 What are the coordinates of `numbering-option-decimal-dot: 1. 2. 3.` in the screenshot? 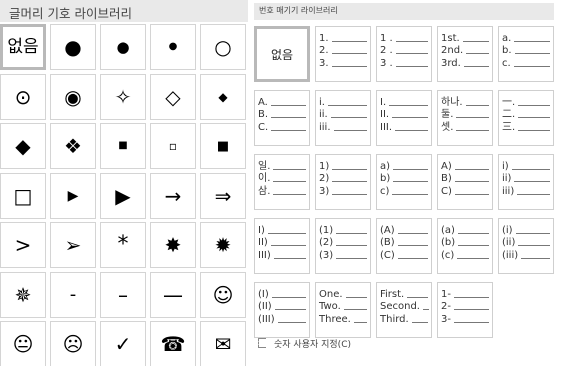 It's located at (343, 54).